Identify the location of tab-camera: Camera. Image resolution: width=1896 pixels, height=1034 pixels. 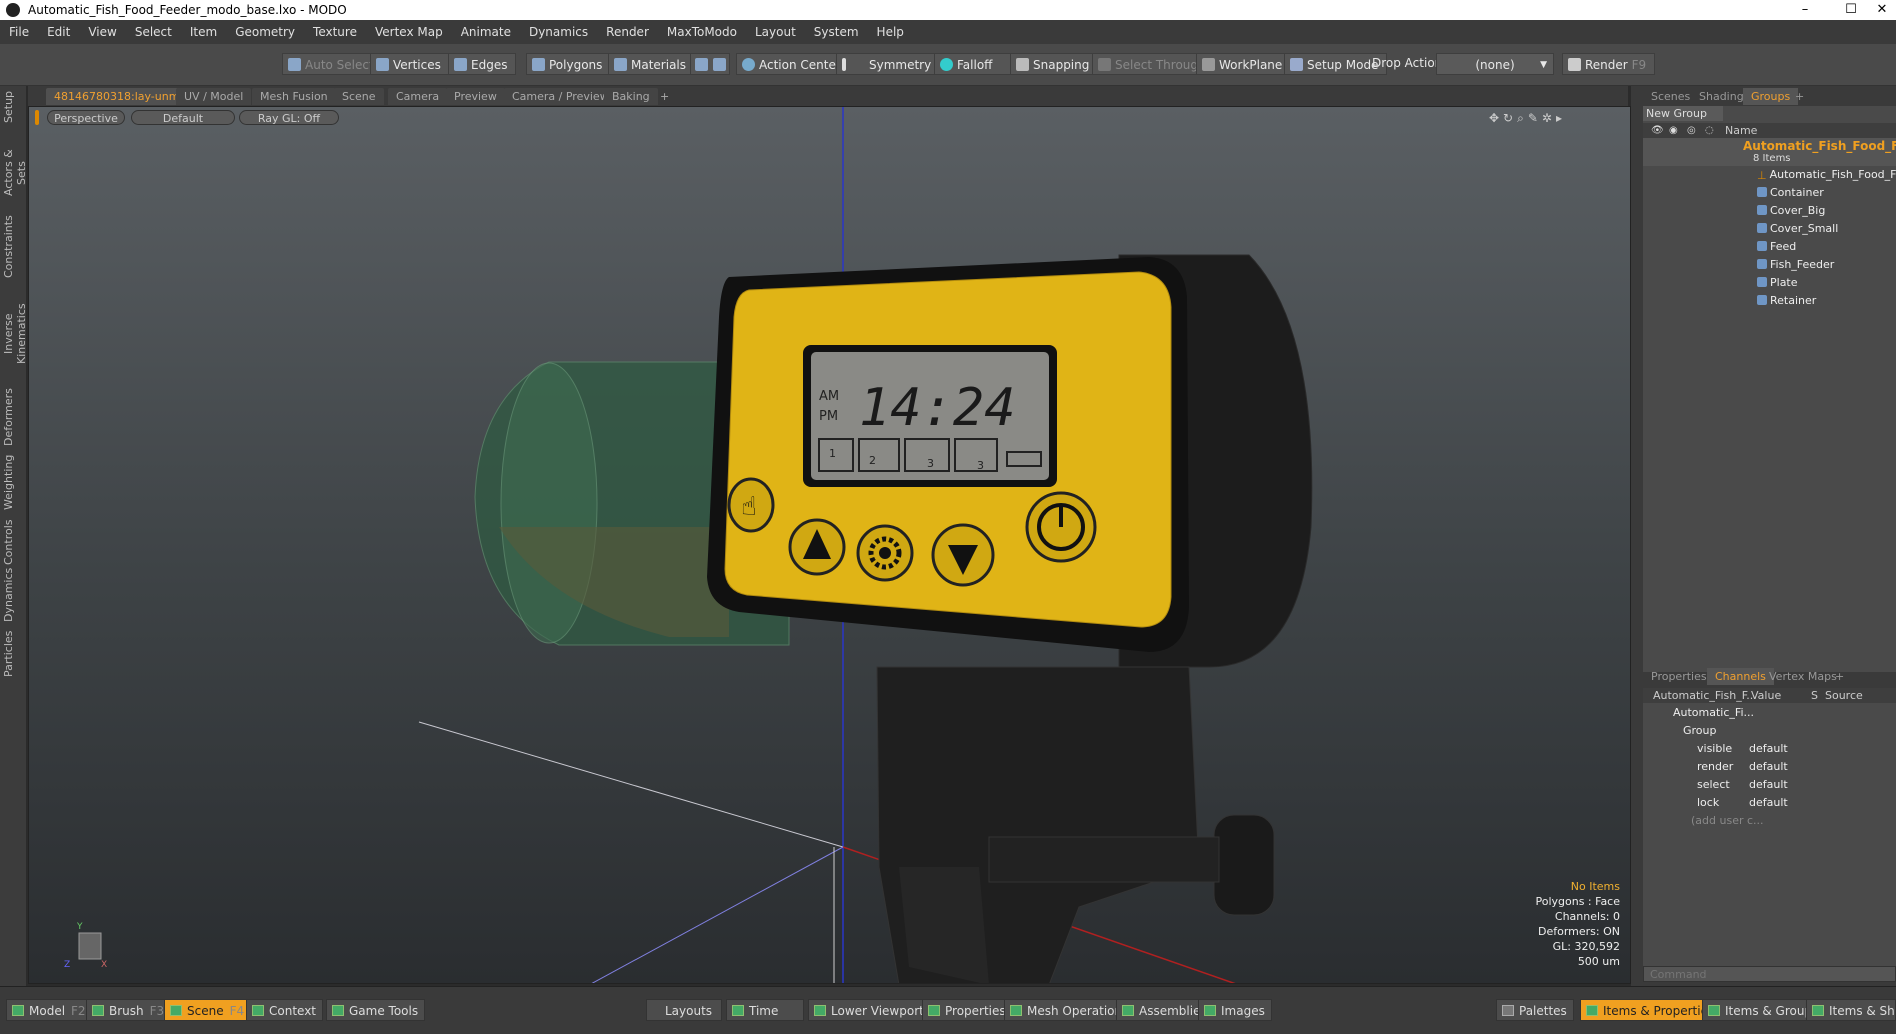
(418, 96).